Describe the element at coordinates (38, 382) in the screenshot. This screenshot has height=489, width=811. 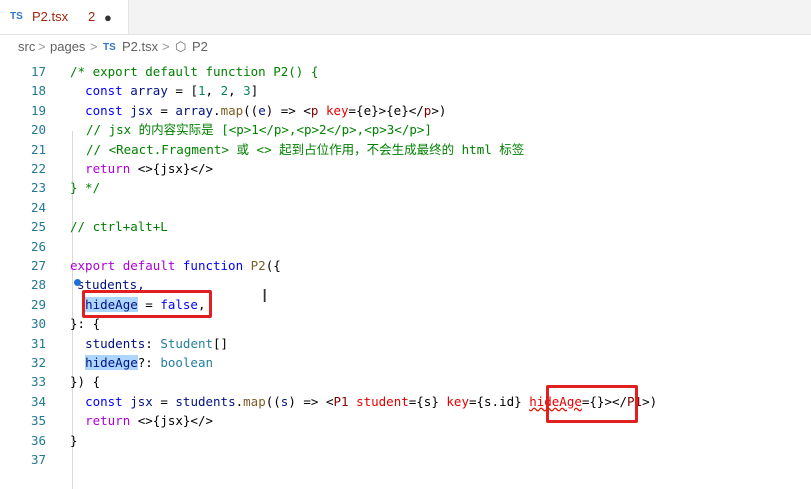
I see `line-number: 33` at that location.